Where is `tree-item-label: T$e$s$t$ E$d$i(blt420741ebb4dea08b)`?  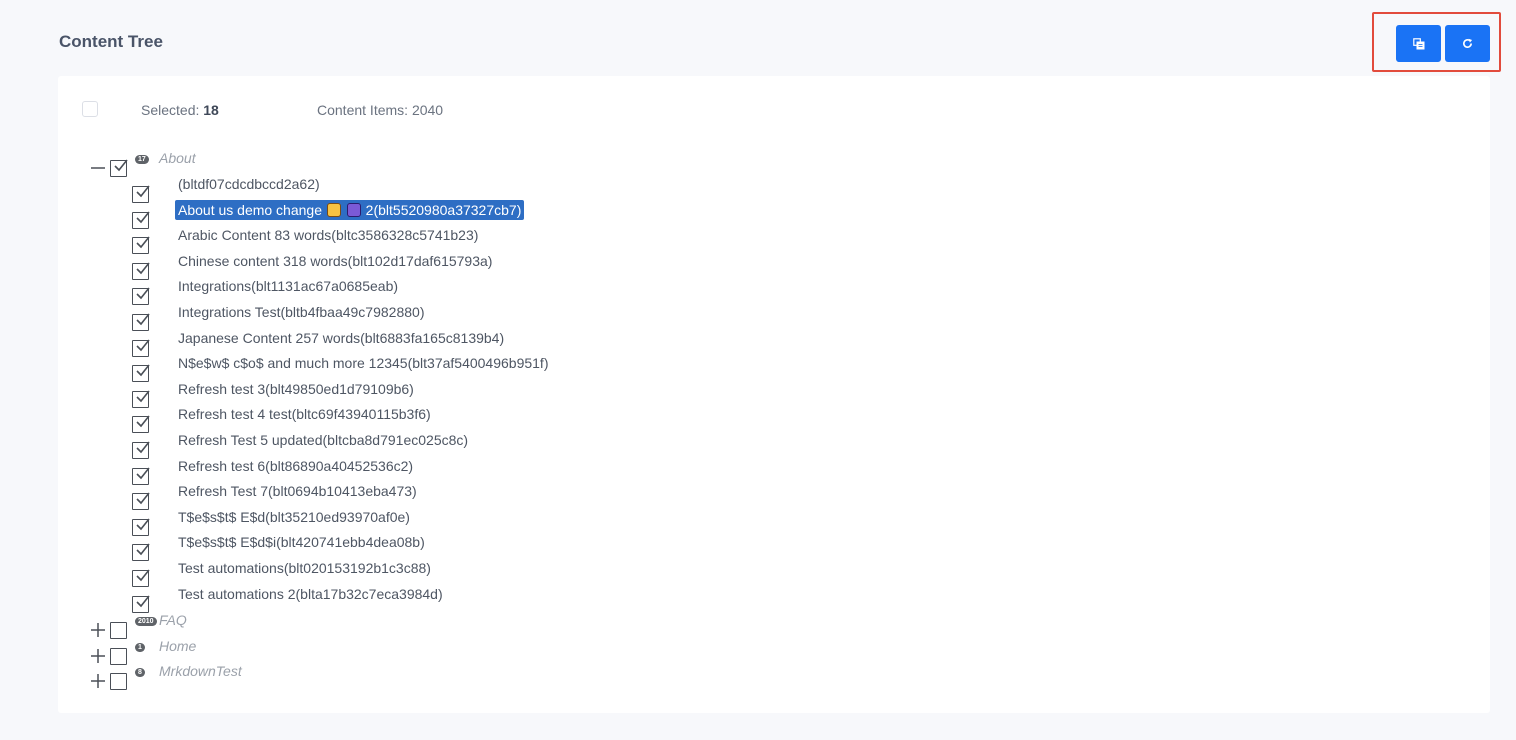
tree-item-label: T$e$s$t$ E$d$i(blt420741ebb4dea08b) is located at coordinates (301, 542).